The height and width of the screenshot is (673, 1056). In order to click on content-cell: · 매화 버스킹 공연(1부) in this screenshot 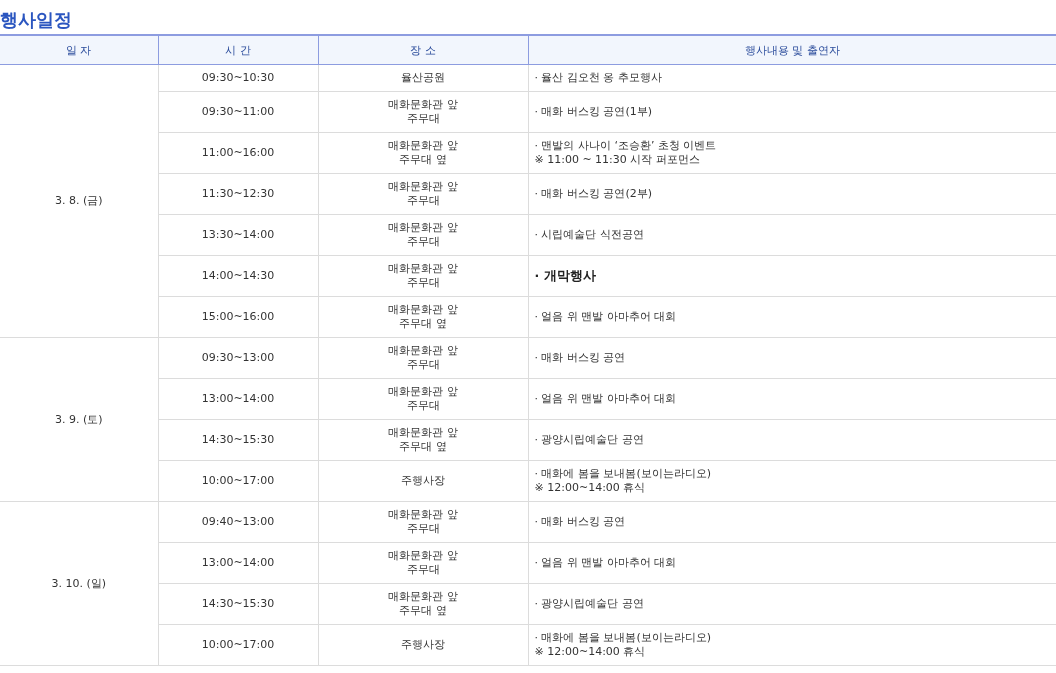, I will do `click(792, 112)`.